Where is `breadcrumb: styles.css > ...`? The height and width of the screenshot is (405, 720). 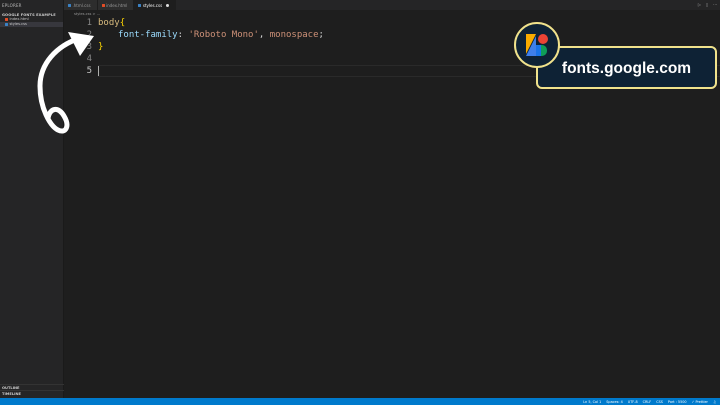 breadcrumb: styles.css > ... is located at coordinates (392, 13).